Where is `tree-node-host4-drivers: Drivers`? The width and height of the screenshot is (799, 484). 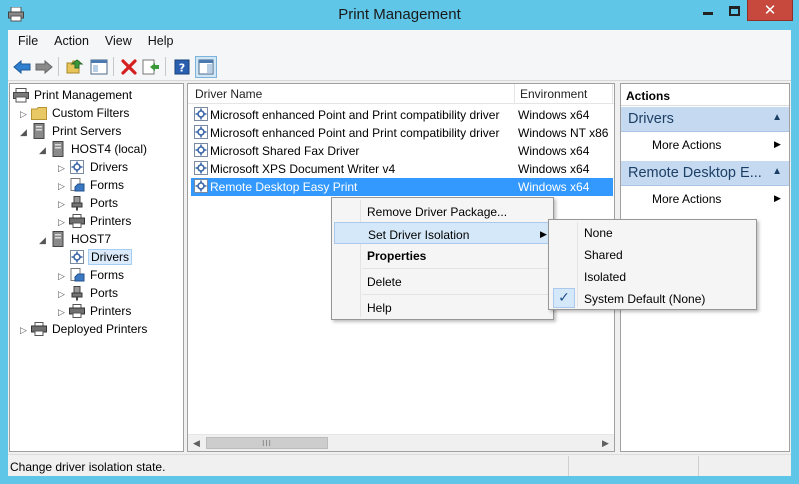 tree-node-host4-drivers: Drivers is located at coordinates (99, 167).